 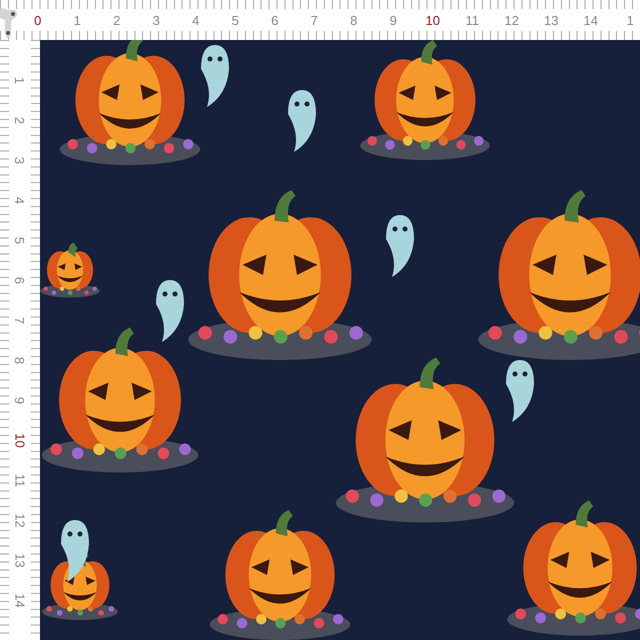 What do you see at coordinates (70, 270) in the screenshot?
I see `pumpkin-drawing` at bounding box center [70, 270].